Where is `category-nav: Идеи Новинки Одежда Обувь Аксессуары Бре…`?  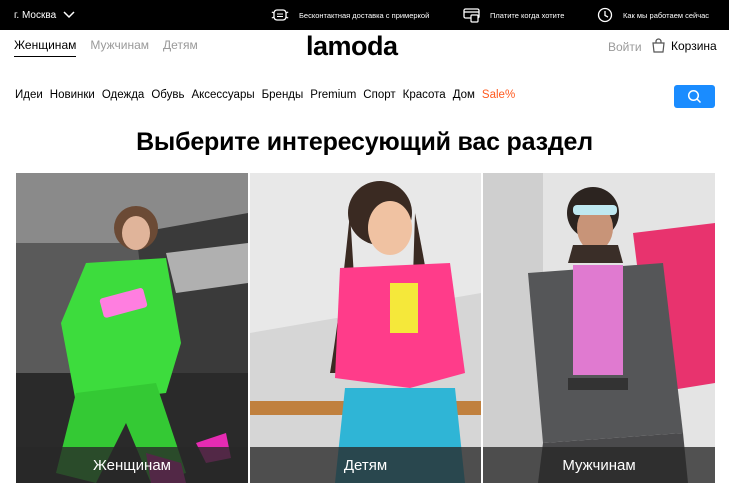
category-nav: Идеи Новинки Одежда Обувь Аксессуары Бре… is located at coordinates (265, 95).